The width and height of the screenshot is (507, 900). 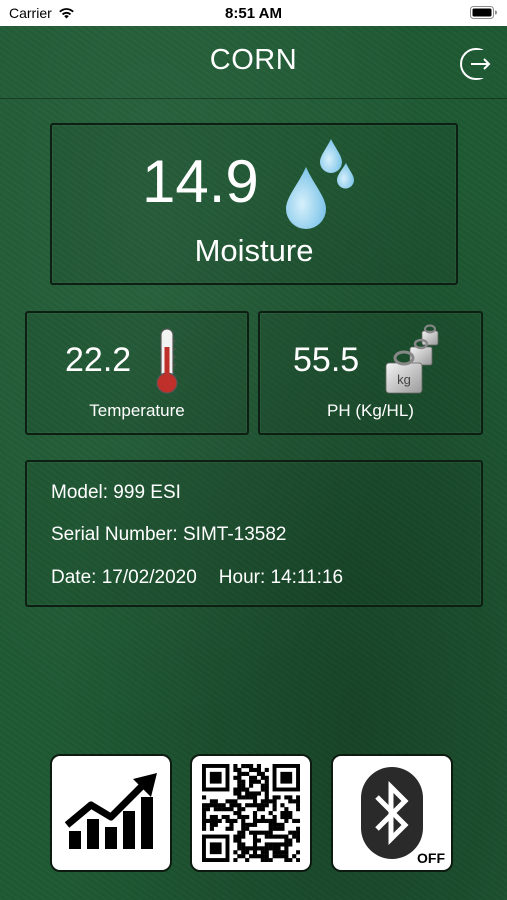 I want to click on chart-button, so click(x=111, y=813).